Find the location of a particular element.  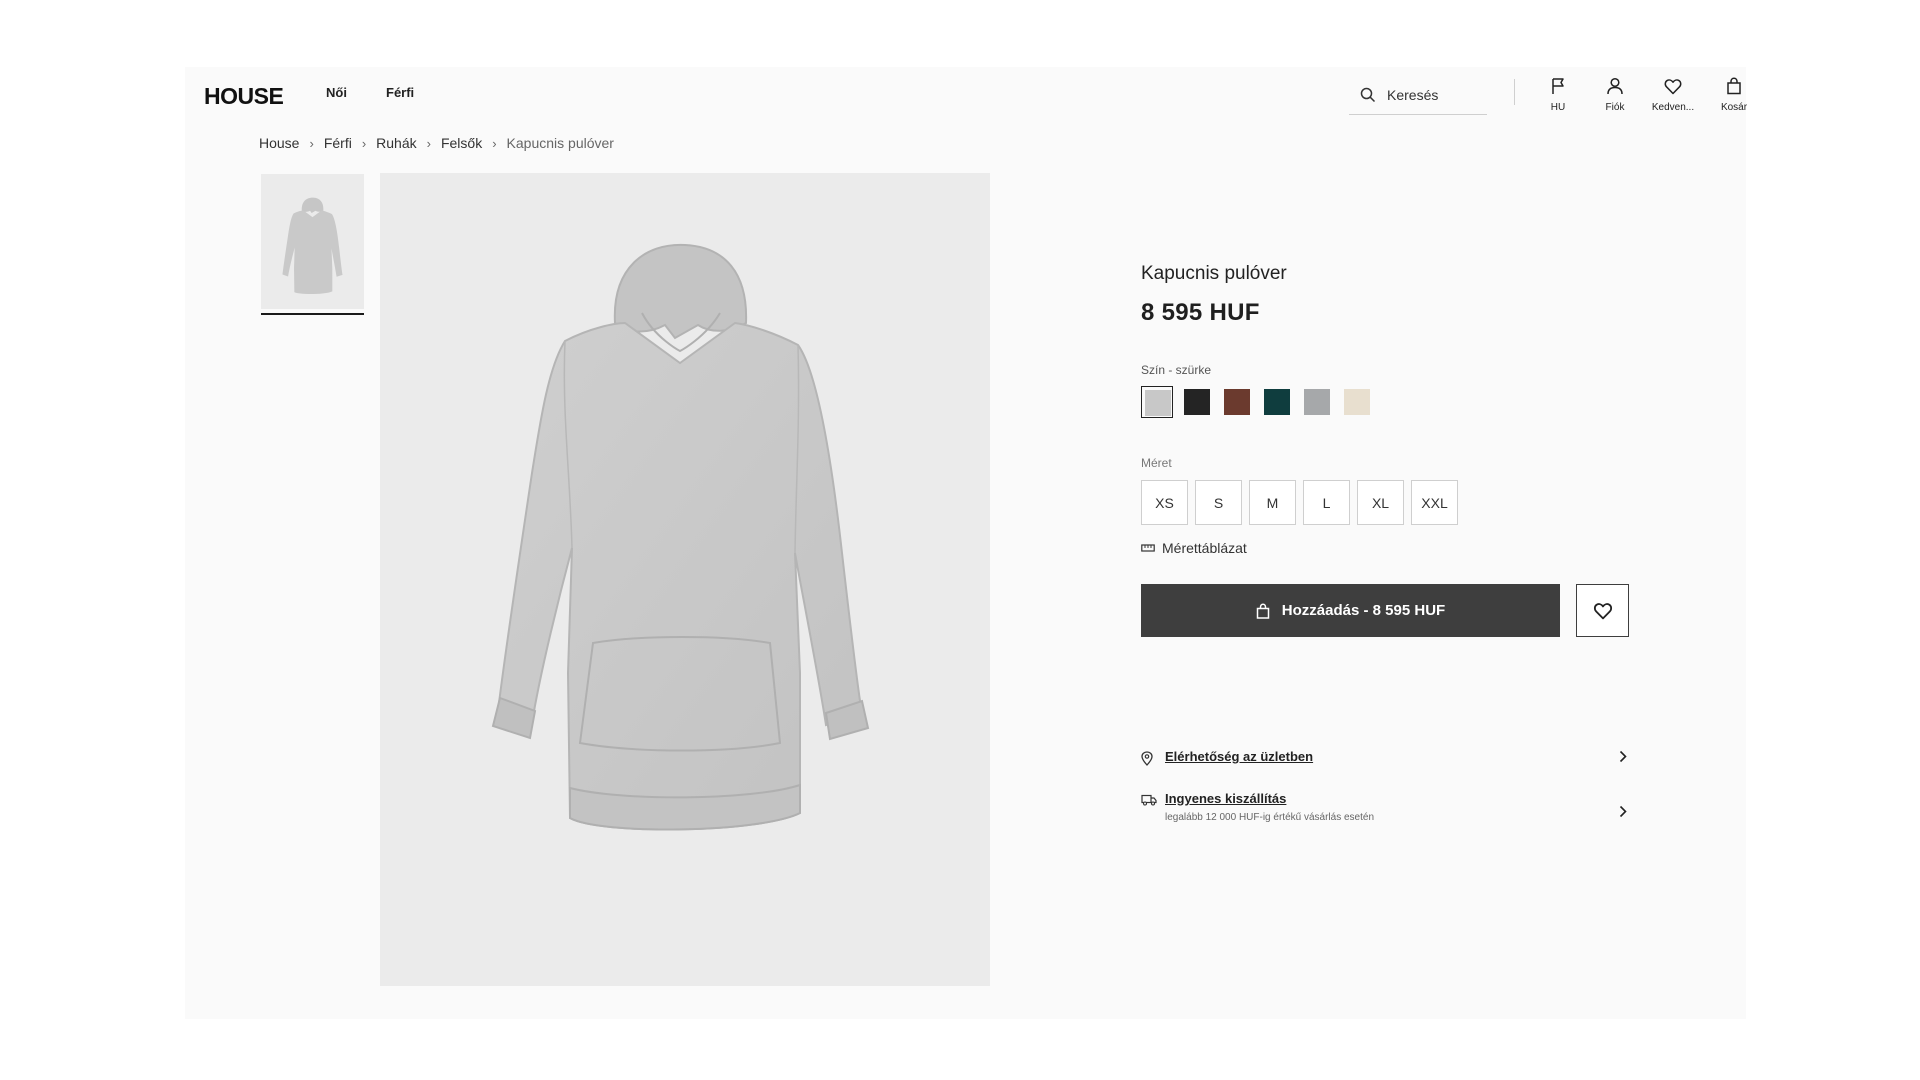

size-options: XS S M L XL XXL is located at coordinates (1303, 502).